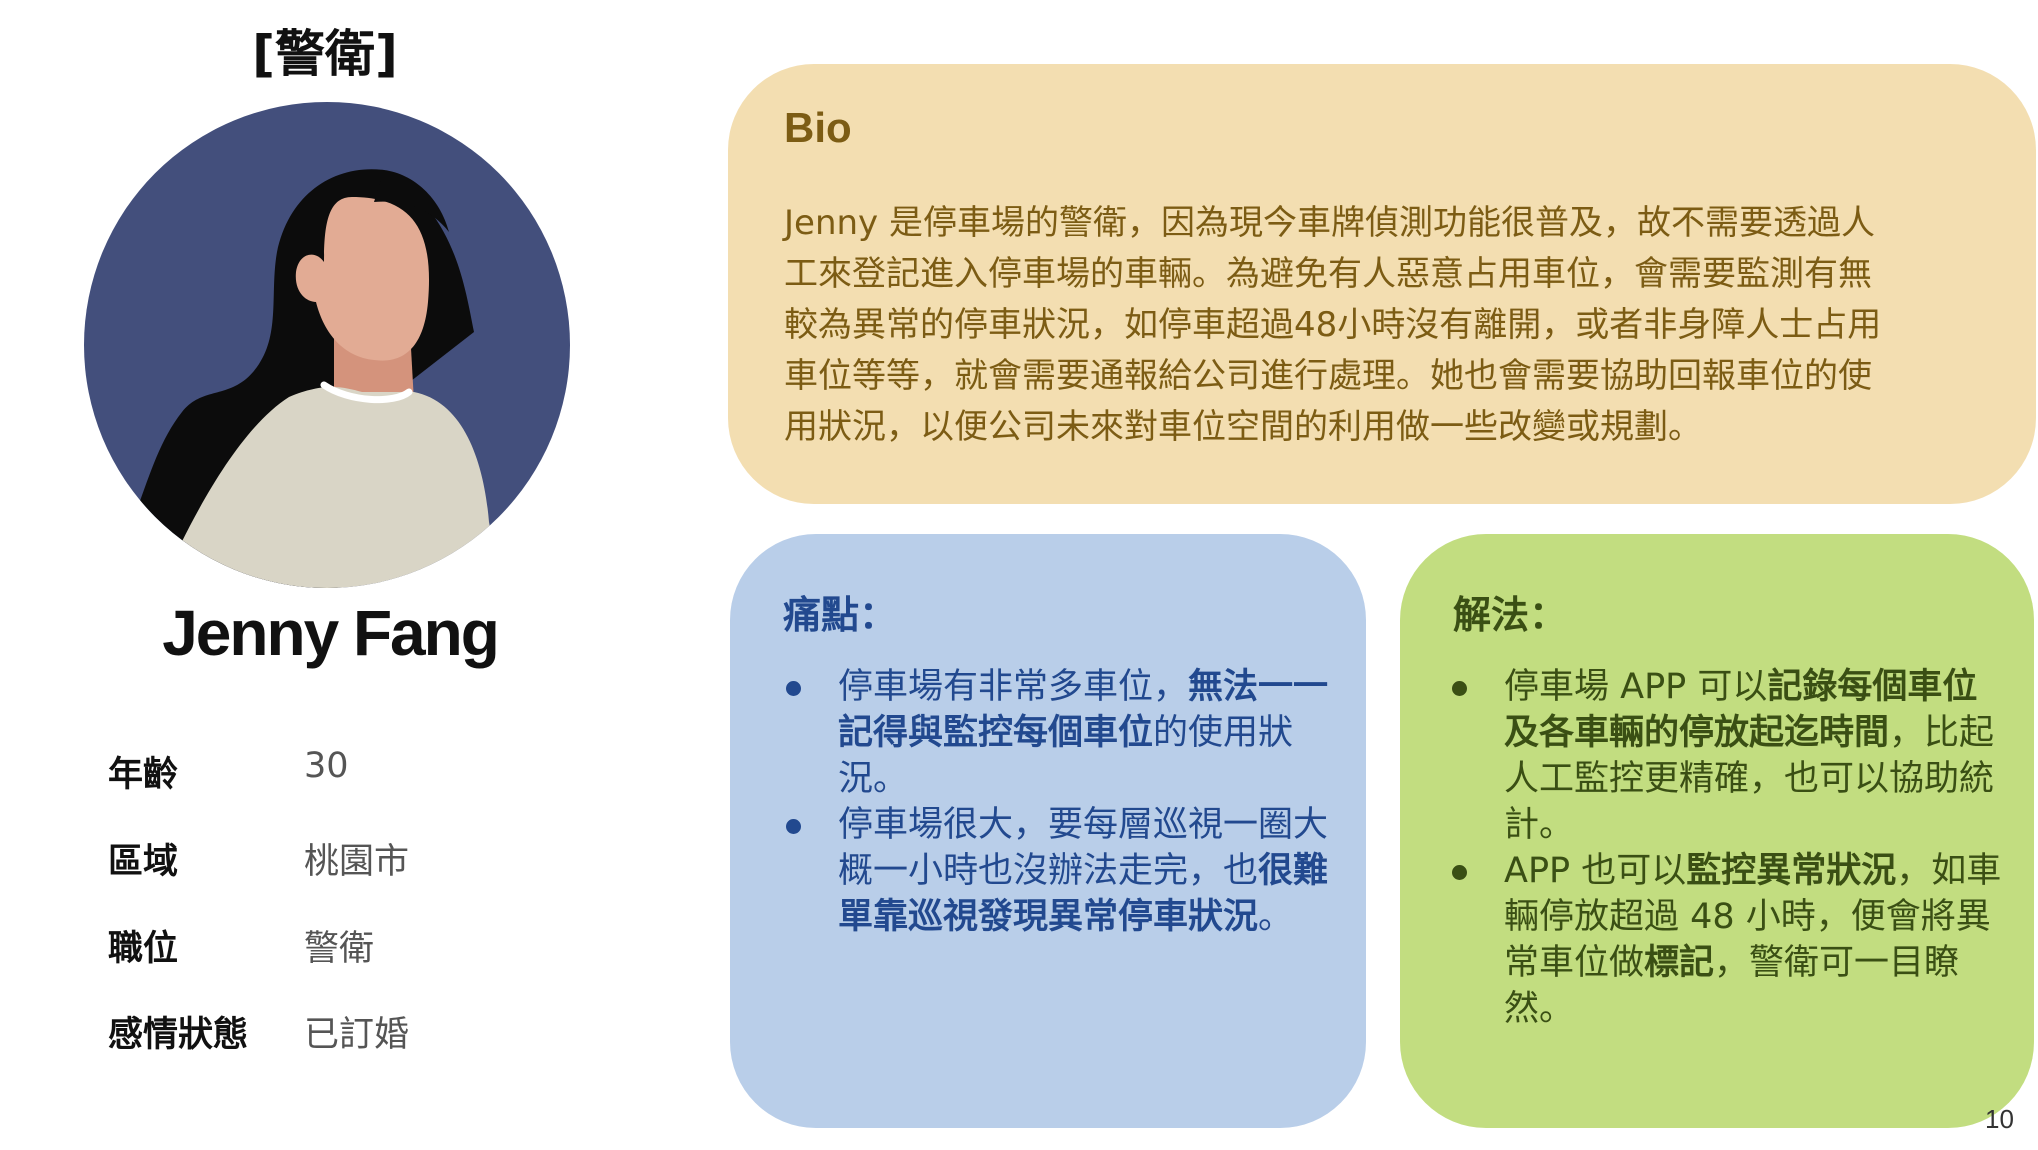  What do you see at coordinates (840, 615) in the screenshot?
I see `pain-points-title: 痛點：` at bounding box center [840, 615].